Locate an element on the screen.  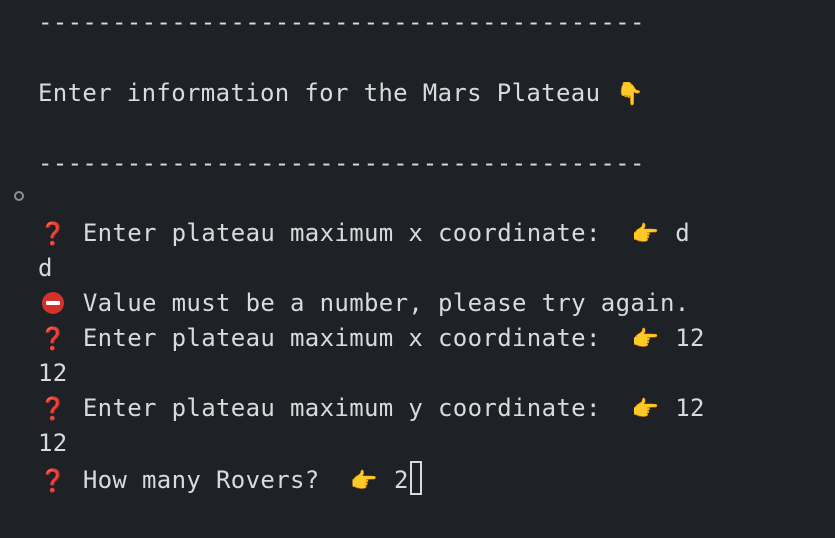
rover-count-input: 2 is located at coordinates (401, 480).